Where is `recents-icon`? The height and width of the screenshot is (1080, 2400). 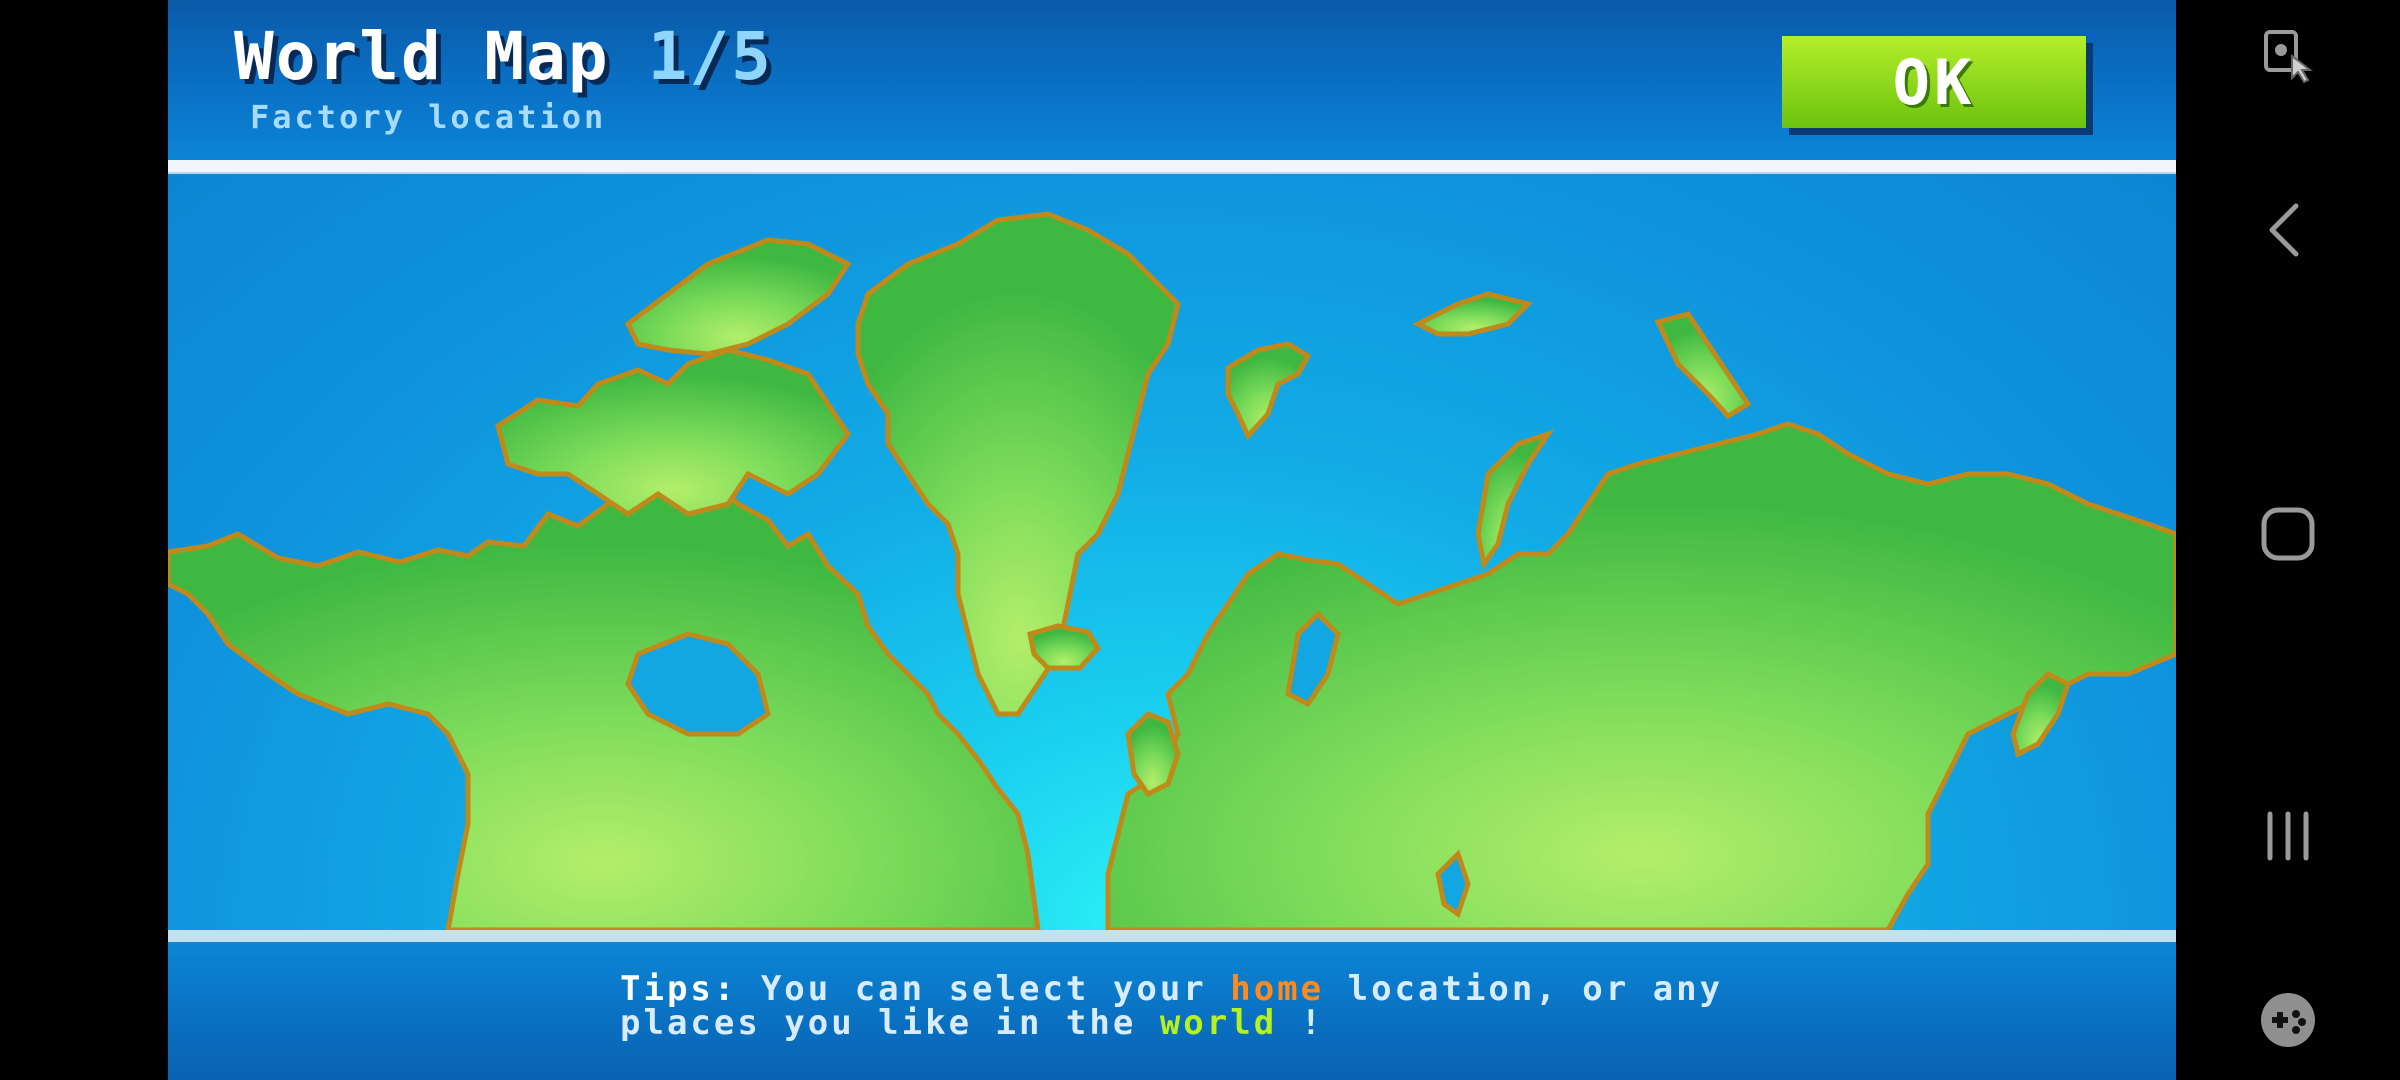
recents-icon is located at coordinates (2288, 836).